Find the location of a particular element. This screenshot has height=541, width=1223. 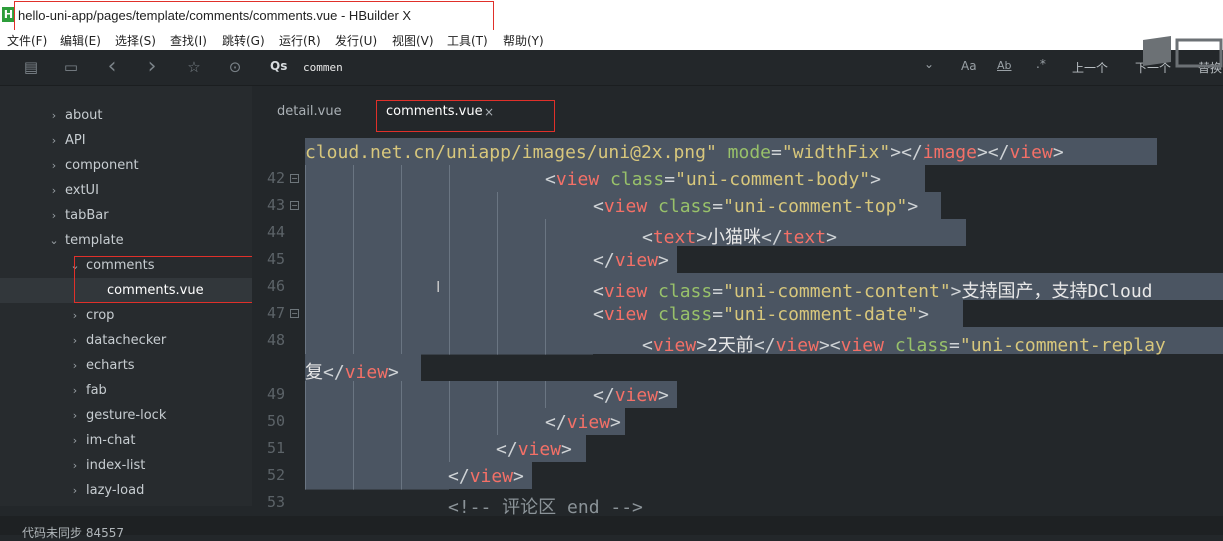

menu-item-5: 运行(R) is located at coordinates (300, 40).